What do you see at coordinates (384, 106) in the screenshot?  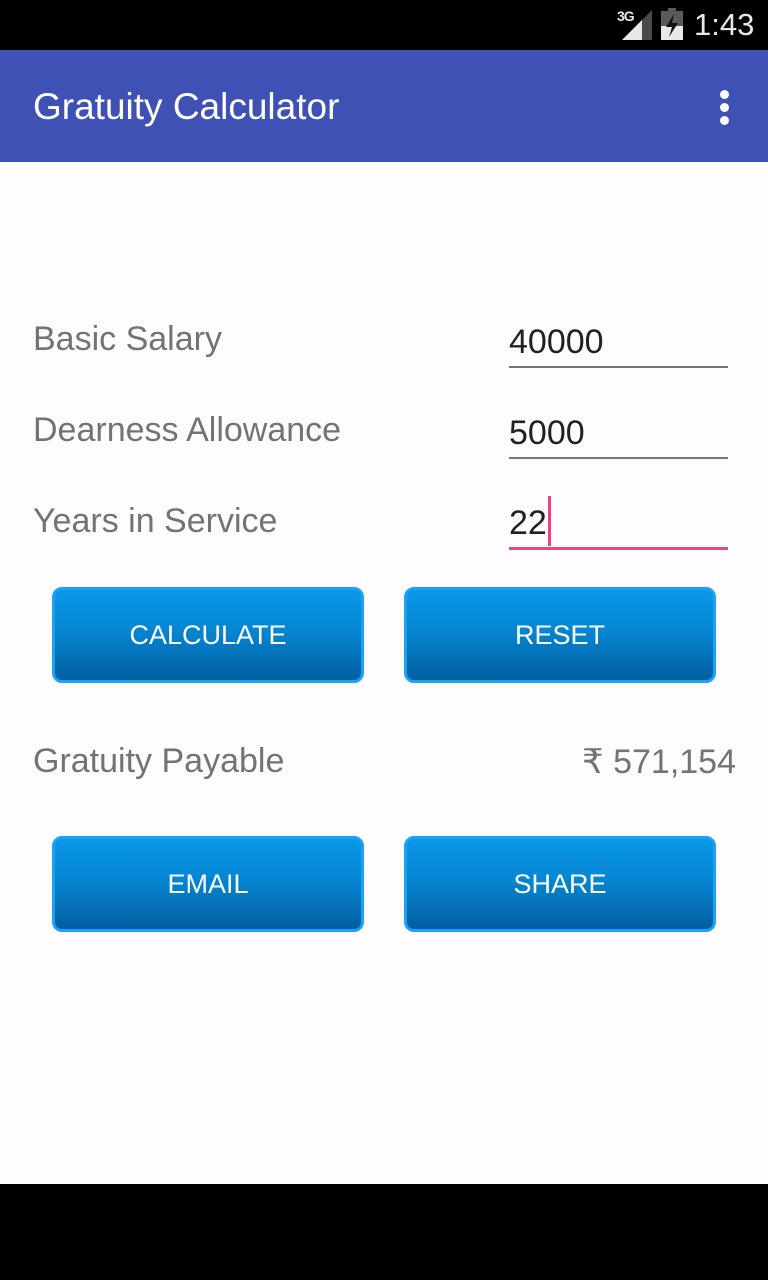 I see `app-bar: Gratuity Calculator` at bounding box center [384, 106].